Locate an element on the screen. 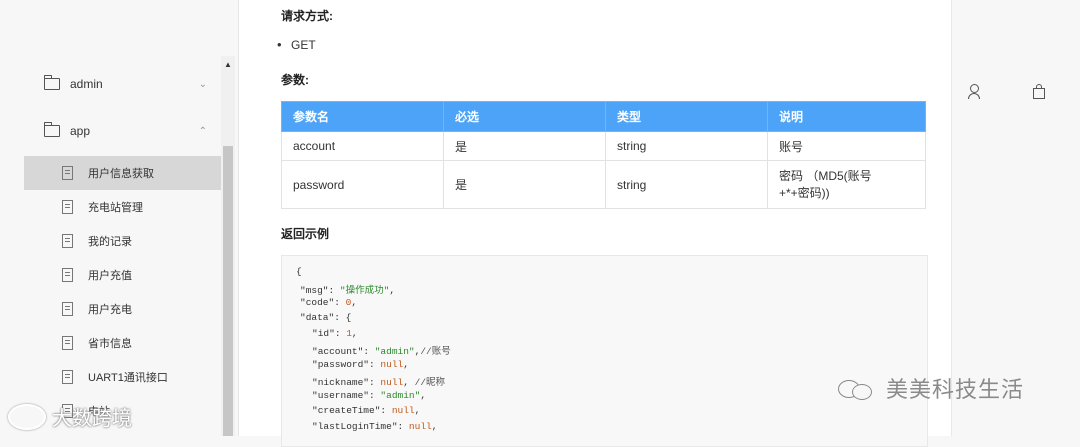 This screenshot has width=1080, height=447. wechat-logo-icon is located at coordinates (858, 388).